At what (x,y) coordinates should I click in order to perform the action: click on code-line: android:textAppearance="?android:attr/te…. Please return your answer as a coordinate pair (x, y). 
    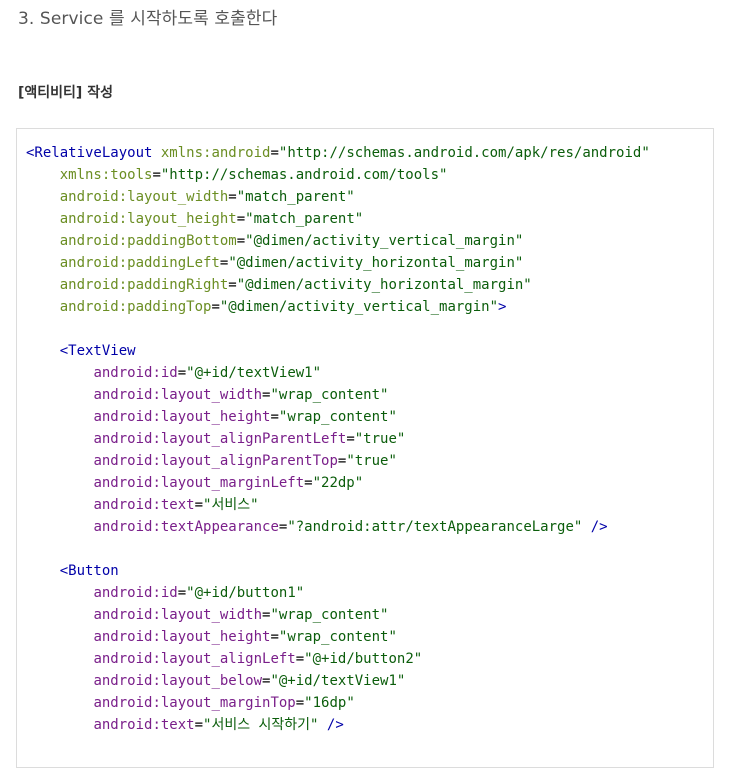
    Looking at the image, I should click on (350, 527).